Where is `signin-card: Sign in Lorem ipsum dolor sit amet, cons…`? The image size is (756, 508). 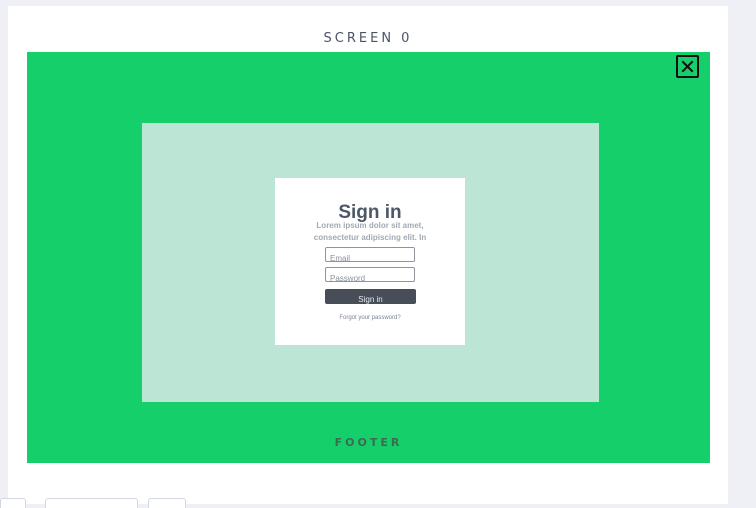 signin-card: Sign in Lorem ipsum dolor sit amet, cons… is located at coordinates (370, 261).